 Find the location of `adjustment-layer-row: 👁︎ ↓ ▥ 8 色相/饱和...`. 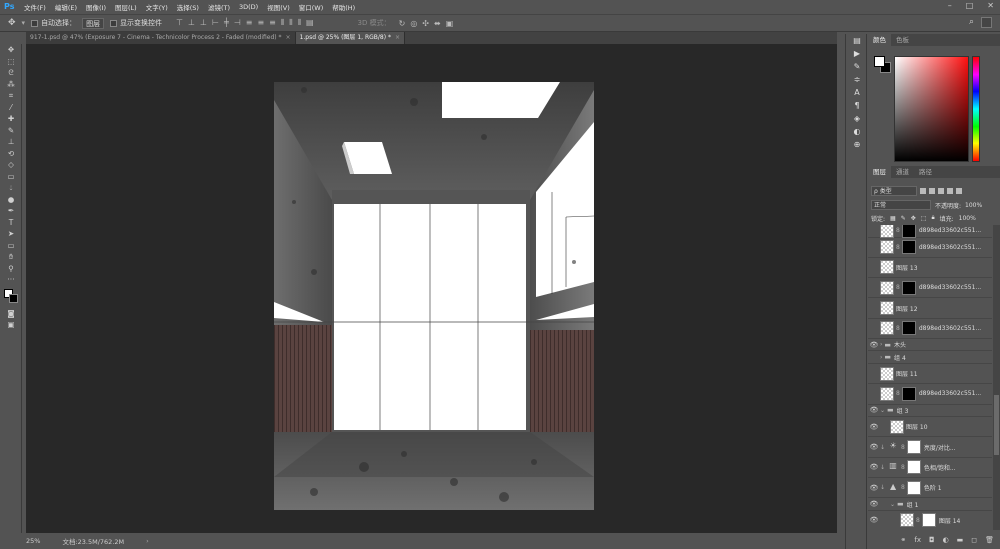

adjustment-layer-row: 👁︎ ↓ ▥ 8 色相/饱和... is located at coordinates (930, 468).